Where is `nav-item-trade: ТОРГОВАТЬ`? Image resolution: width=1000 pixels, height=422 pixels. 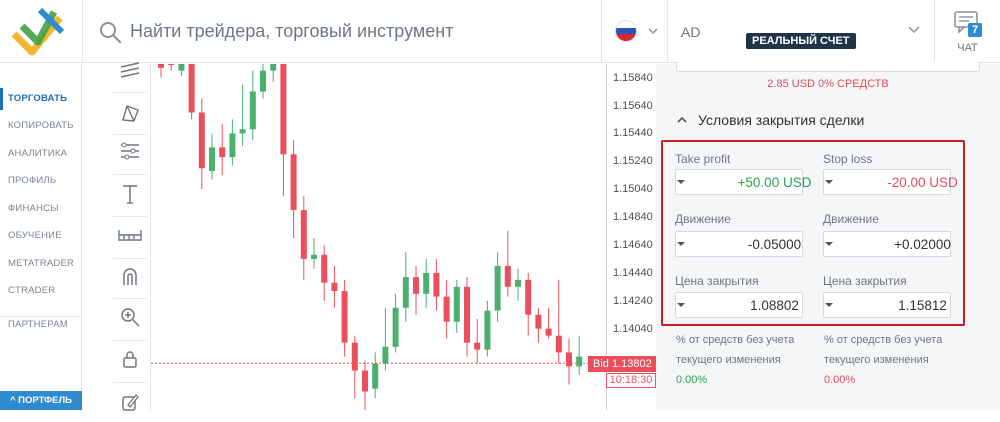
nav-item-trade: ТОРГОВАТЬ is located at coordinates (41, 99).